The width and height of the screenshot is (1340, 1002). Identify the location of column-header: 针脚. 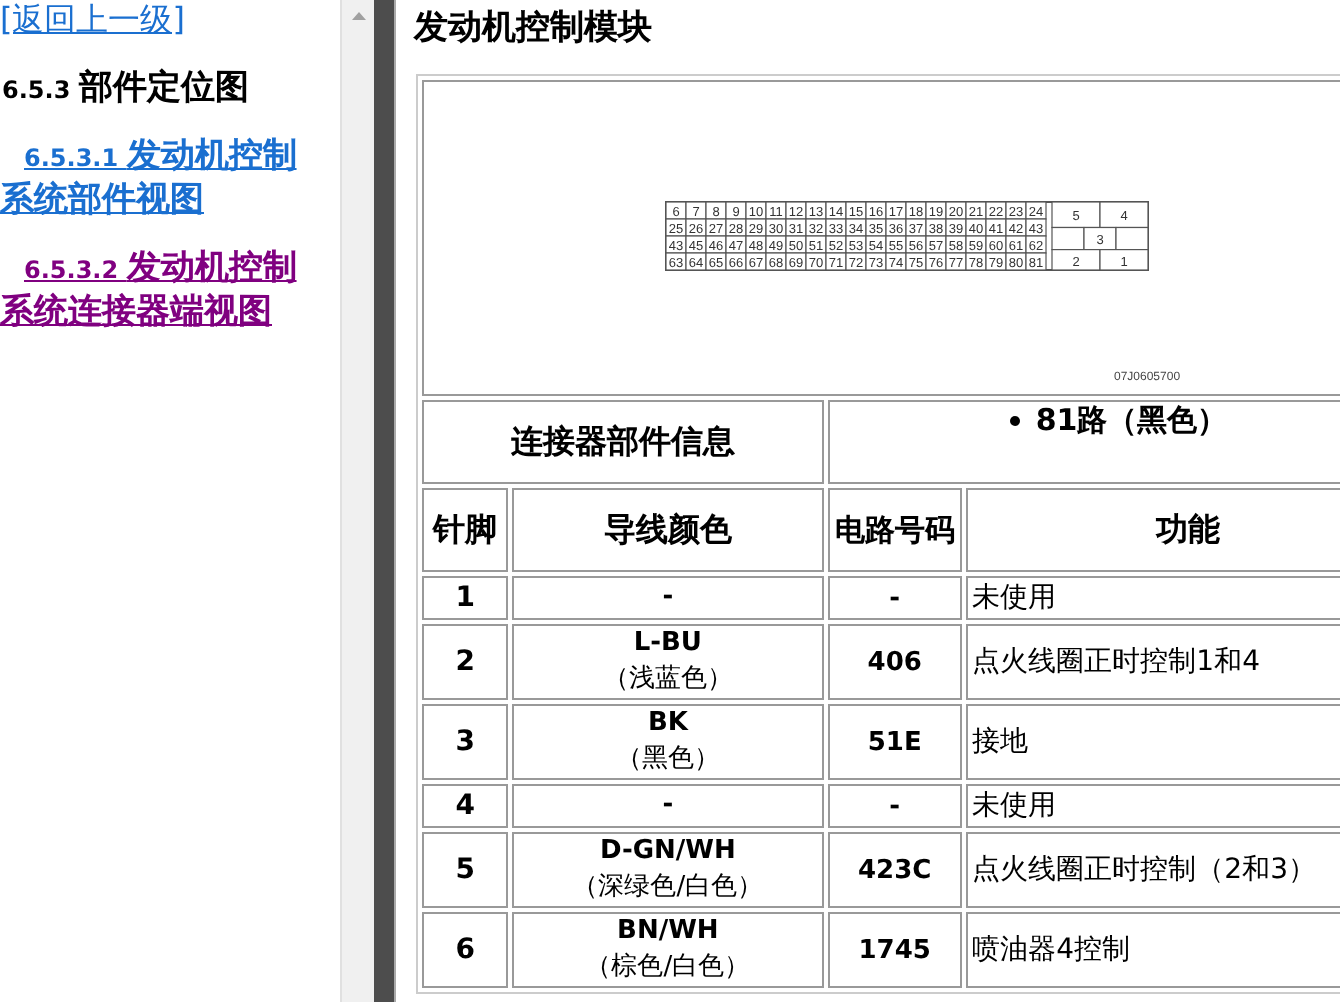
(465, 530).